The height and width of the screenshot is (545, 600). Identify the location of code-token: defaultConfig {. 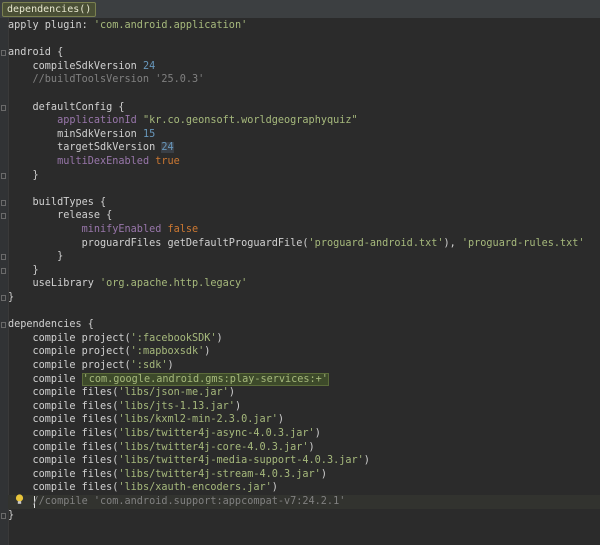
(66, 107).